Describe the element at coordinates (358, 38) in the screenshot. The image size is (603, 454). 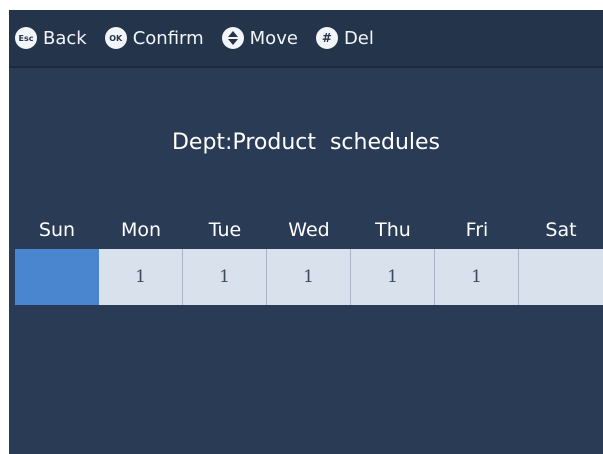
I see `delete-label: Del` at that location.